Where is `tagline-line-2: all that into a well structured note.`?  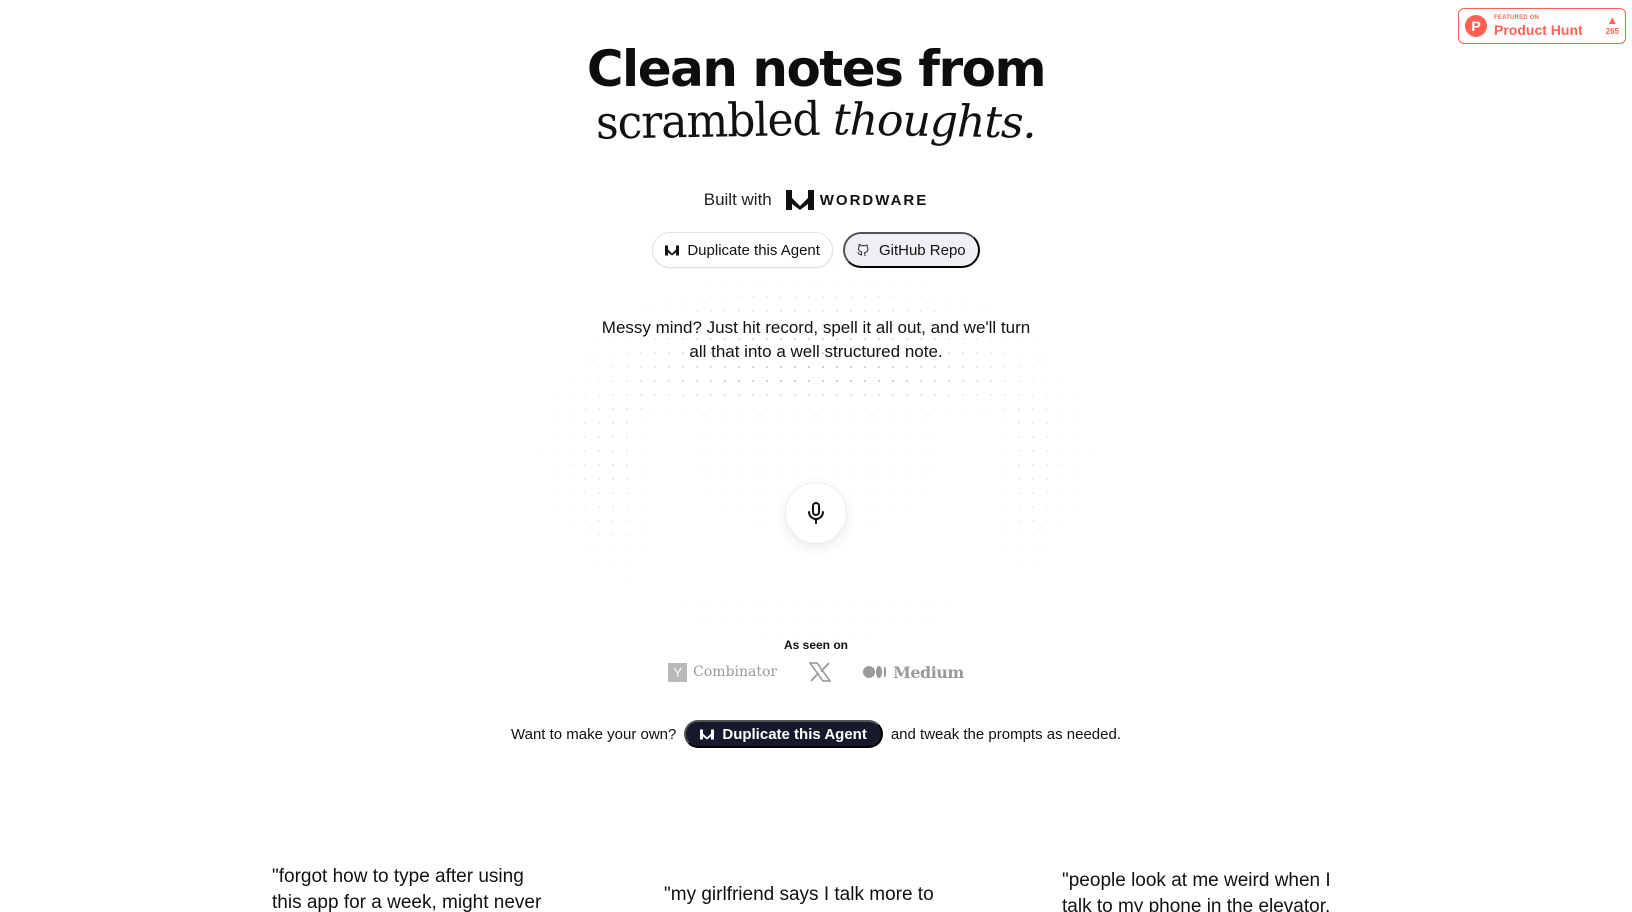 tagline-line-2: all that into a well structured note. is located at coordinates (816, 351).